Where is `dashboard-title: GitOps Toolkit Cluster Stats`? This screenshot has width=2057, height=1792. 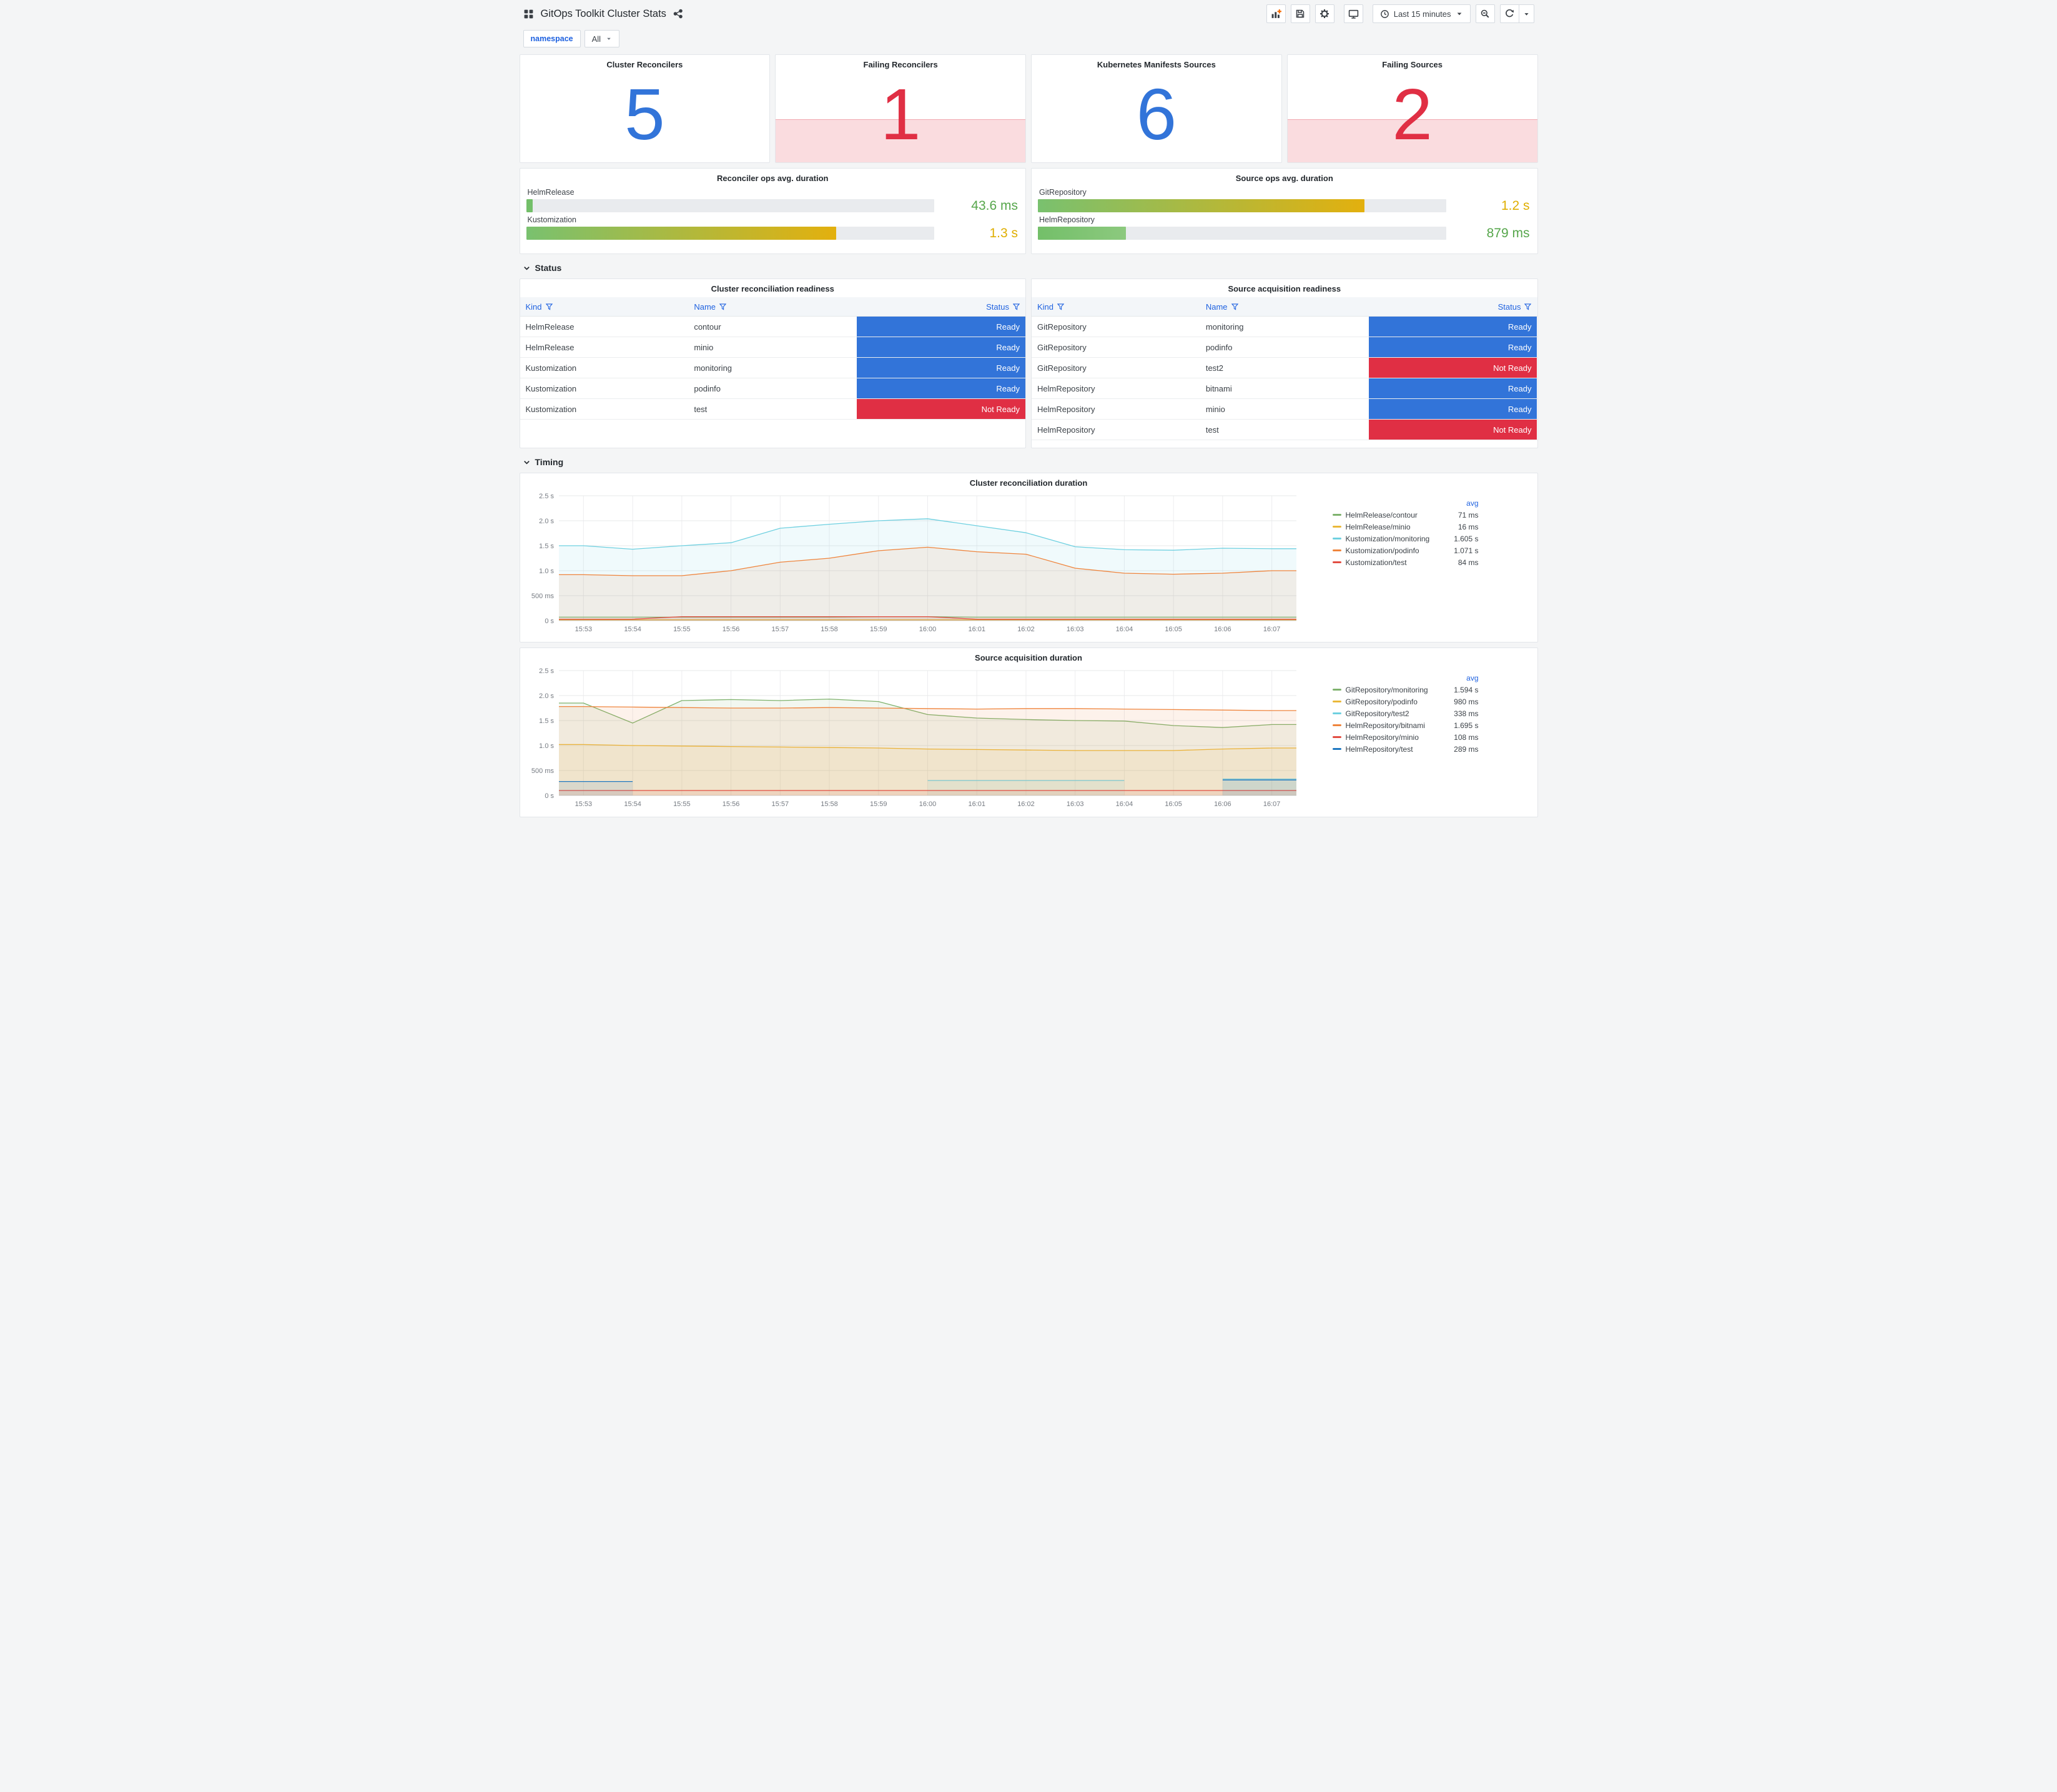
dashboard-title: GitOps Toolkit Cluster Stats is located at coordinates (603, 13).